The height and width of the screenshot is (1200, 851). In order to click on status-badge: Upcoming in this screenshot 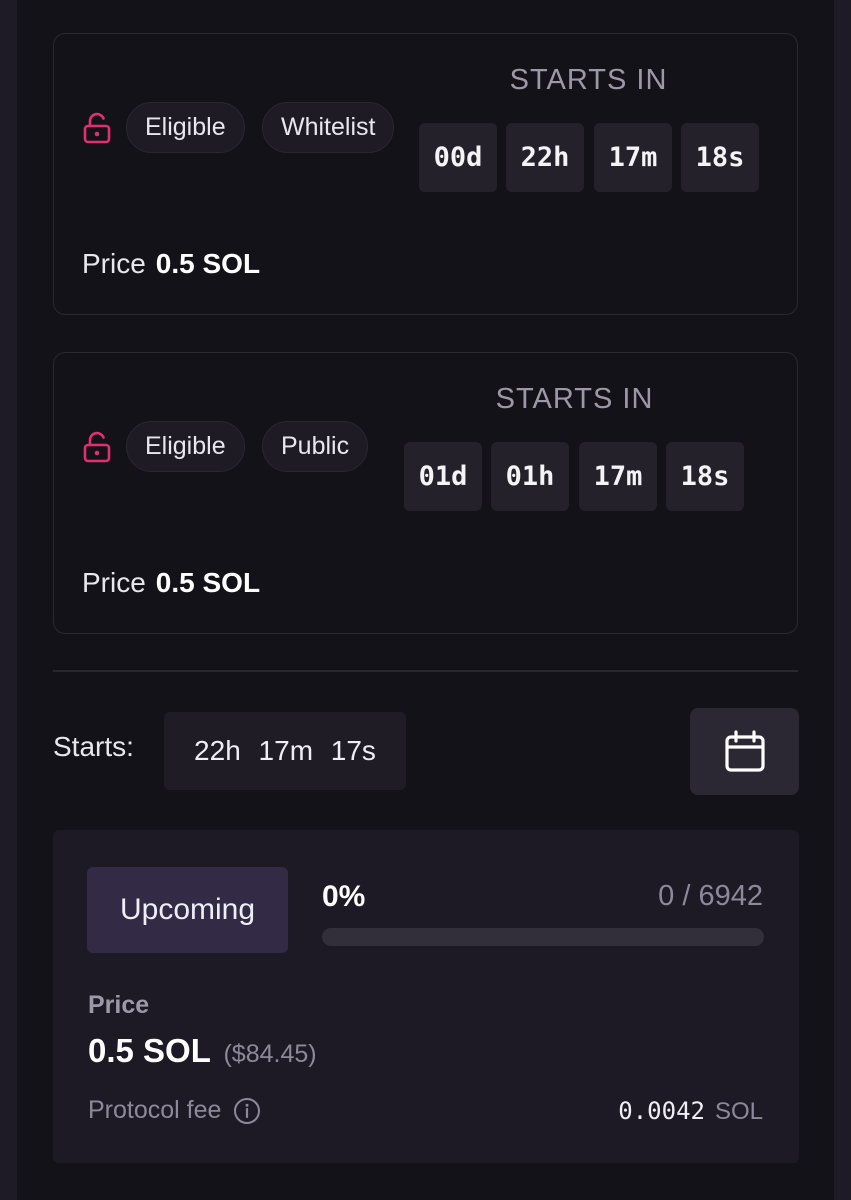, I will do `click(187, 910)`.